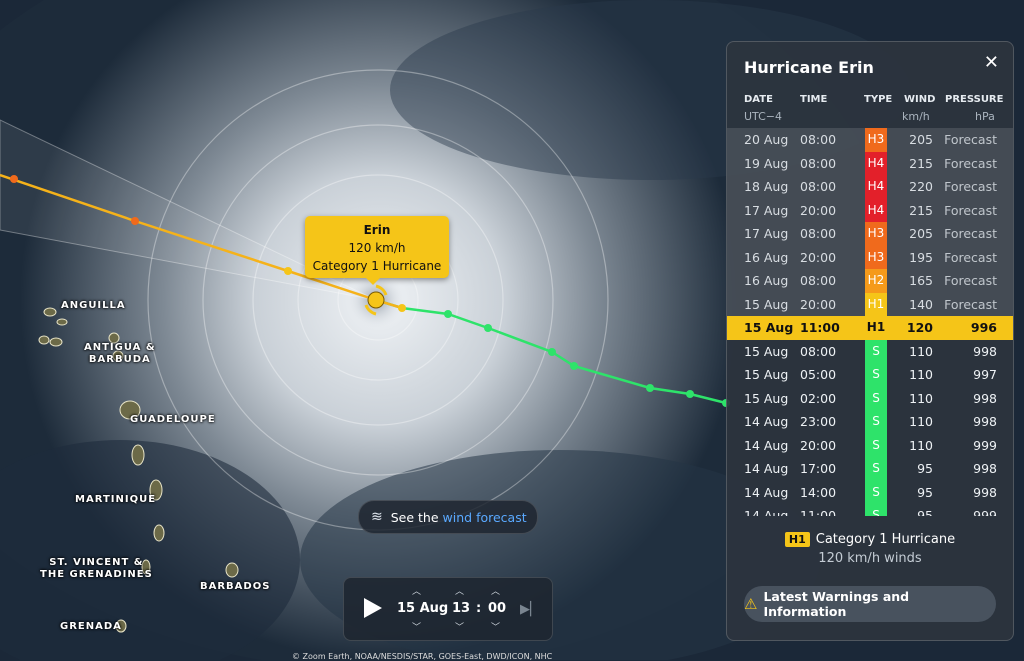 Image resolution: width=1024 pixels, height=661 pixels. I want to click on warning-icon: ⚠, so click(751, 604).